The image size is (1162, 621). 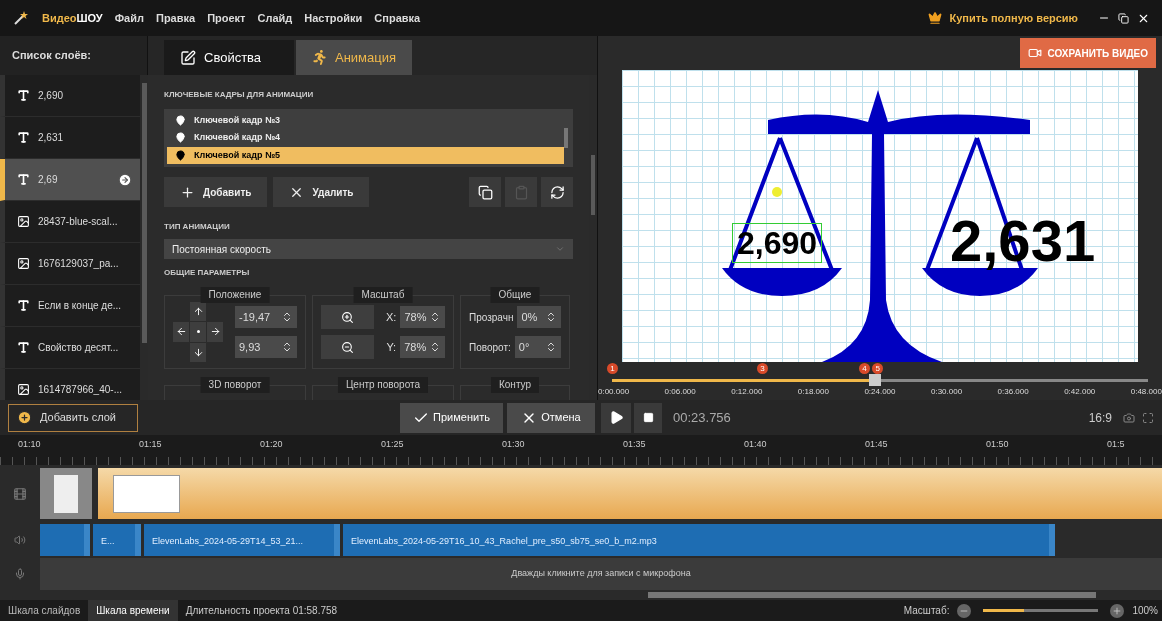 I want to click on tick-label: 0:06.000, so click(x=680, y=392).